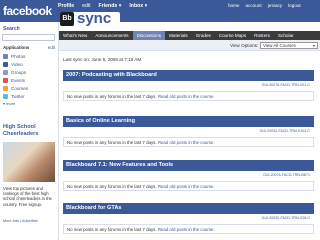 Image resolution: width=320 pixels, height=240 pixels. What do you see at coordinates (17, 64) in the screenshot?
I see `app-item-label: Video` at bounding box center [17, 64].